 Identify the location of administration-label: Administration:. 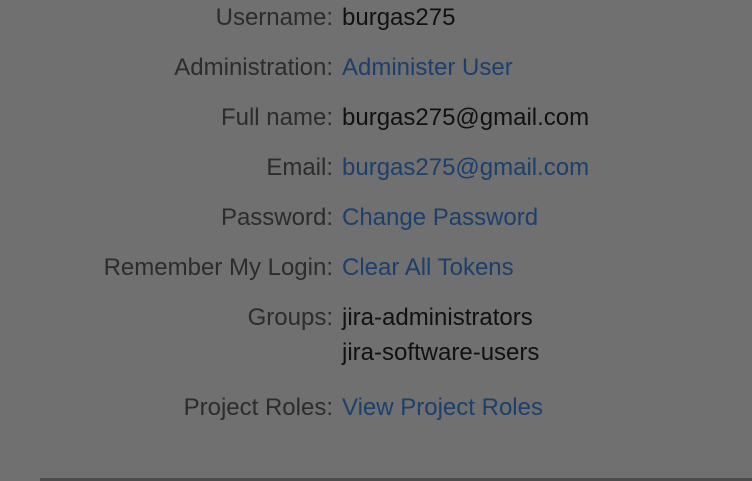
(253, 67).